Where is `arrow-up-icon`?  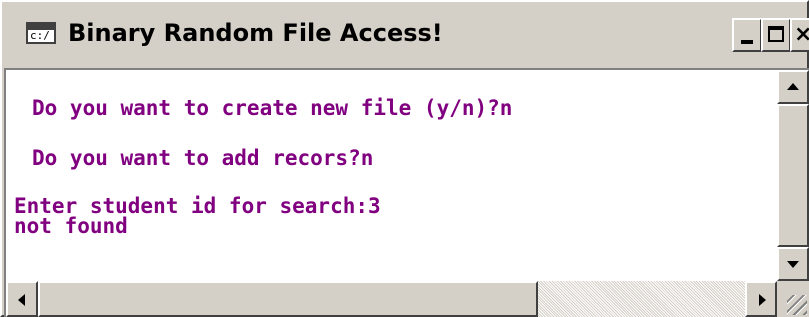 arrow-up-icon is located at coordinates (793, 86).